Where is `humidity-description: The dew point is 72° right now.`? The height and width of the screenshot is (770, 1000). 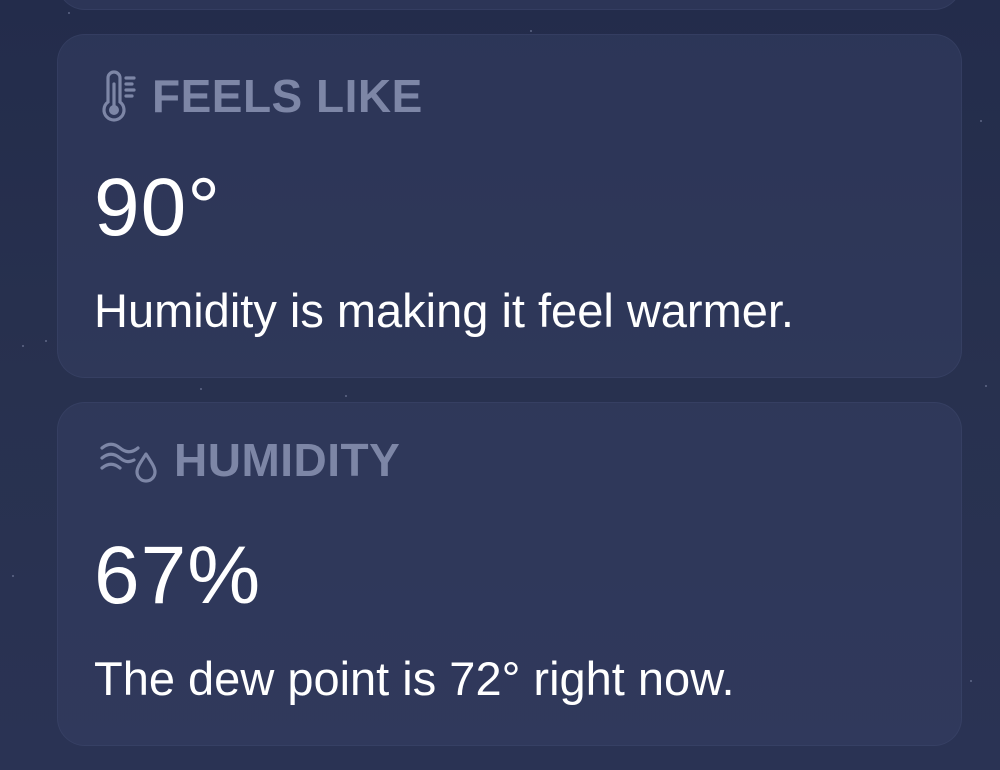 humidity-description: The dew point is 72° right now. is located at coordinates (414, 678).